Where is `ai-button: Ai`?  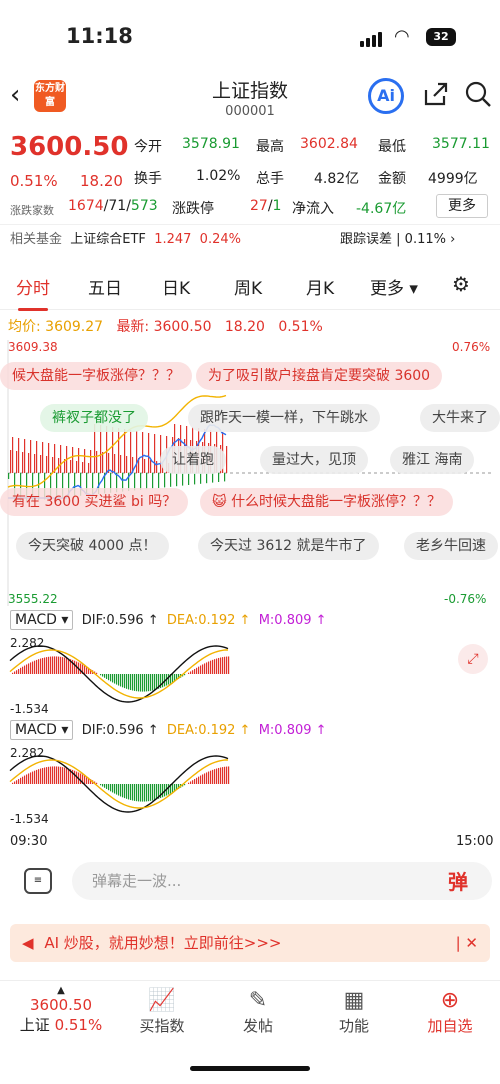
ai-button: Ai is located at coordinates (386, 96).